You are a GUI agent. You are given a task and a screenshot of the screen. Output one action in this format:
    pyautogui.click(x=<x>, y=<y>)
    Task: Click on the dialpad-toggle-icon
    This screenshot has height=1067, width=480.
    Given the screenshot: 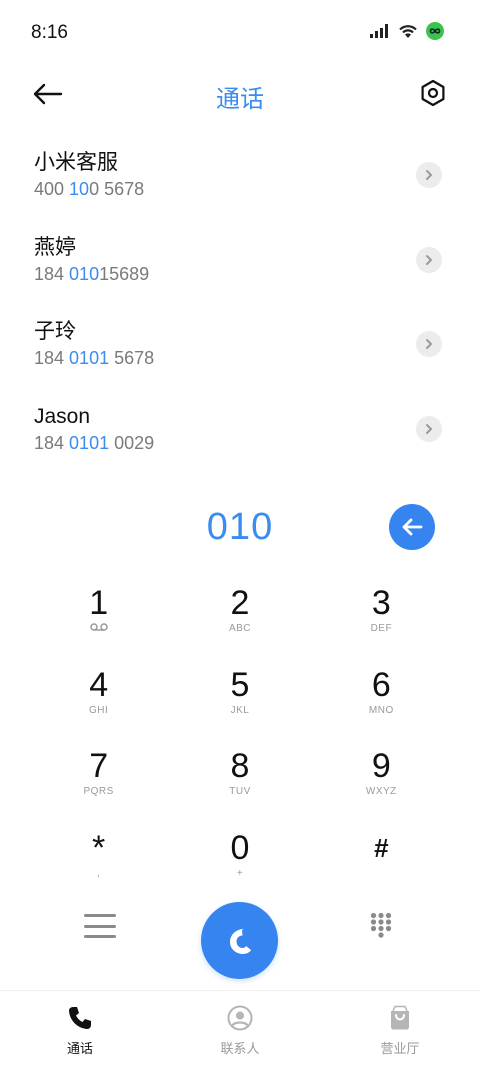 What is the action you would take?
    pyautogui.click(x=381, y=925)
    